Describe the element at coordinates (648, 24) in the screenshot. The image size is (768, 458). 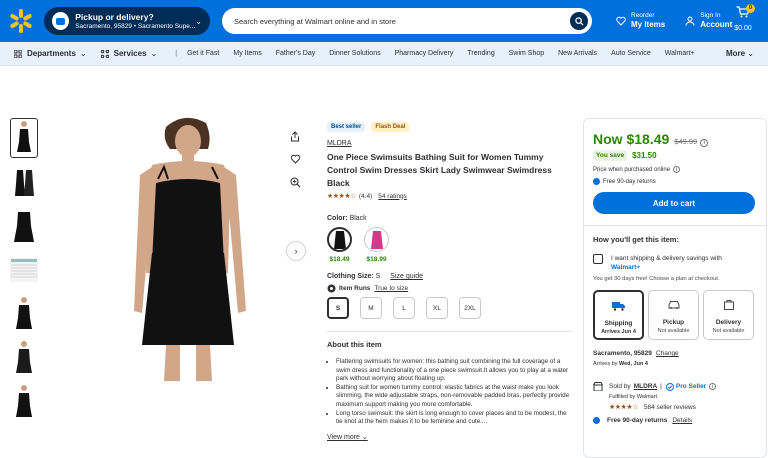
I see `my-items-label: My Items` at that location.